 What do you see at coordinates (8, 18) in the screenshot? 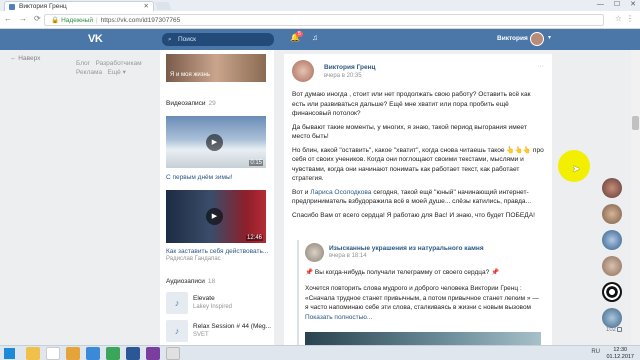
I see `back-icon: ←` at bounding box center [8, 18].